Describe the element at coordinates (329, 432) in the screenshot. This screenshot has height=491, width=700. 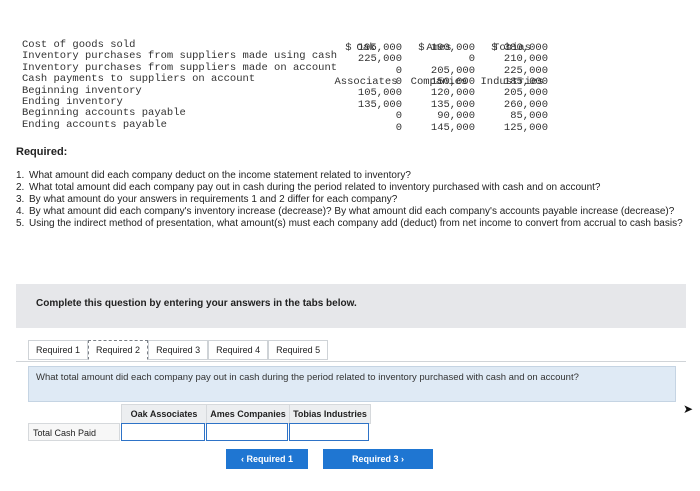
I see `tobias-total-cash-input` at that location.